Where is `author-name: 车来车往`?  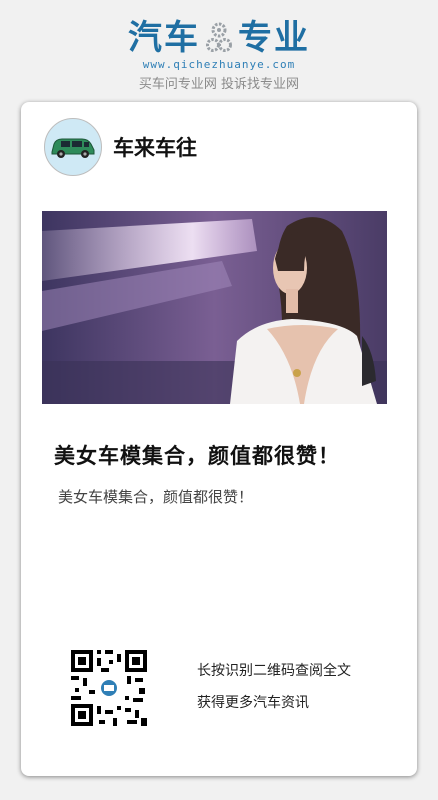
author-name: 车来车往 is located at coordinates (155, 147).